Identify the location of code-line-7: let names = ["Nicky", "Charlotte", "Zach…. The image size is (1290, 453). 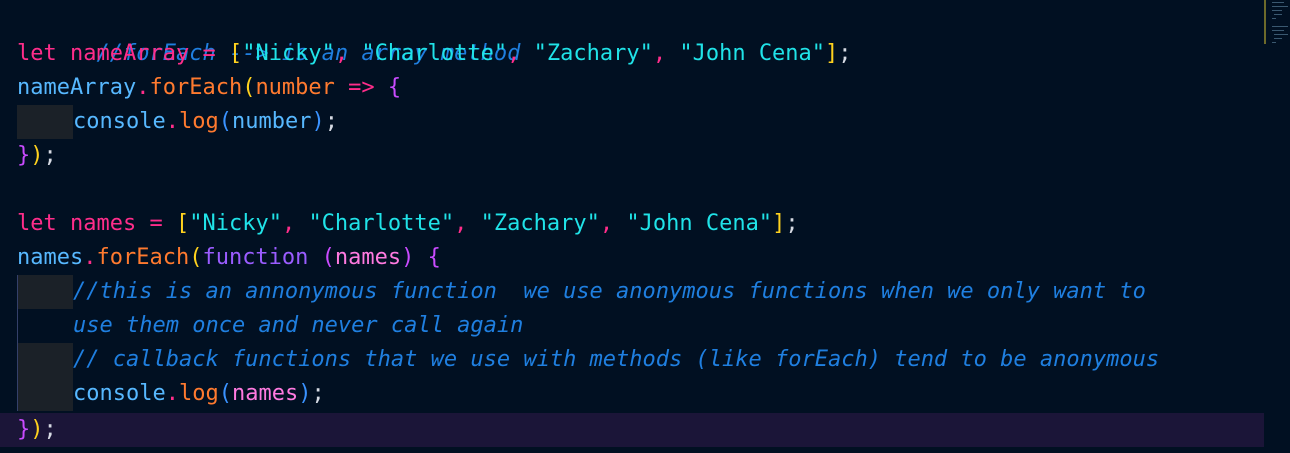
(632, 224).